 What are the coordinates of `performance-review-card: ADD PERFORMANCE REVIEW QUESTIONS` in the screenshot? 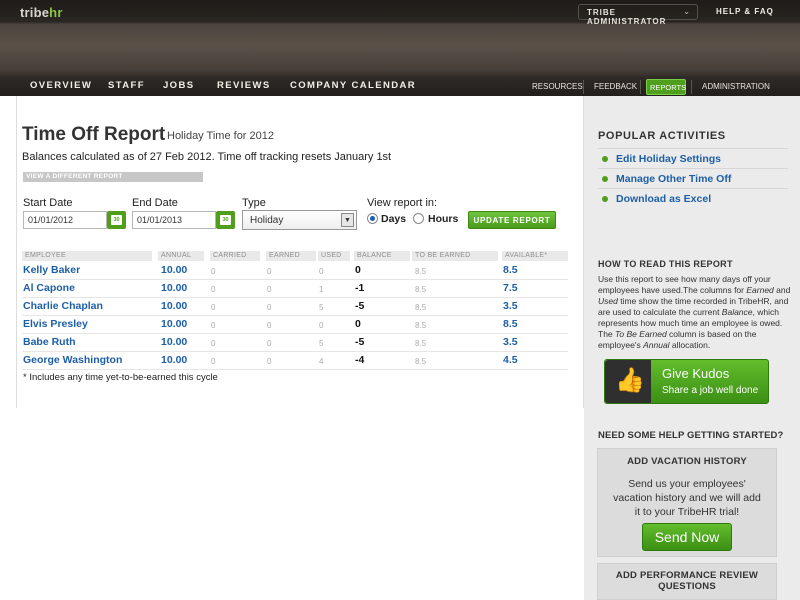 It's located at (687, 581).